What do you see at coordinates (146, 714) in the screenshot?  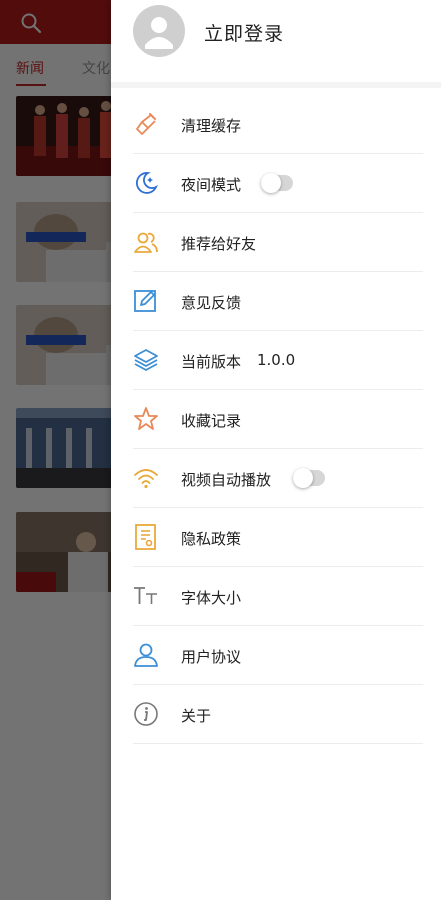 I see `info-icon` at bounding box center [146, 714].